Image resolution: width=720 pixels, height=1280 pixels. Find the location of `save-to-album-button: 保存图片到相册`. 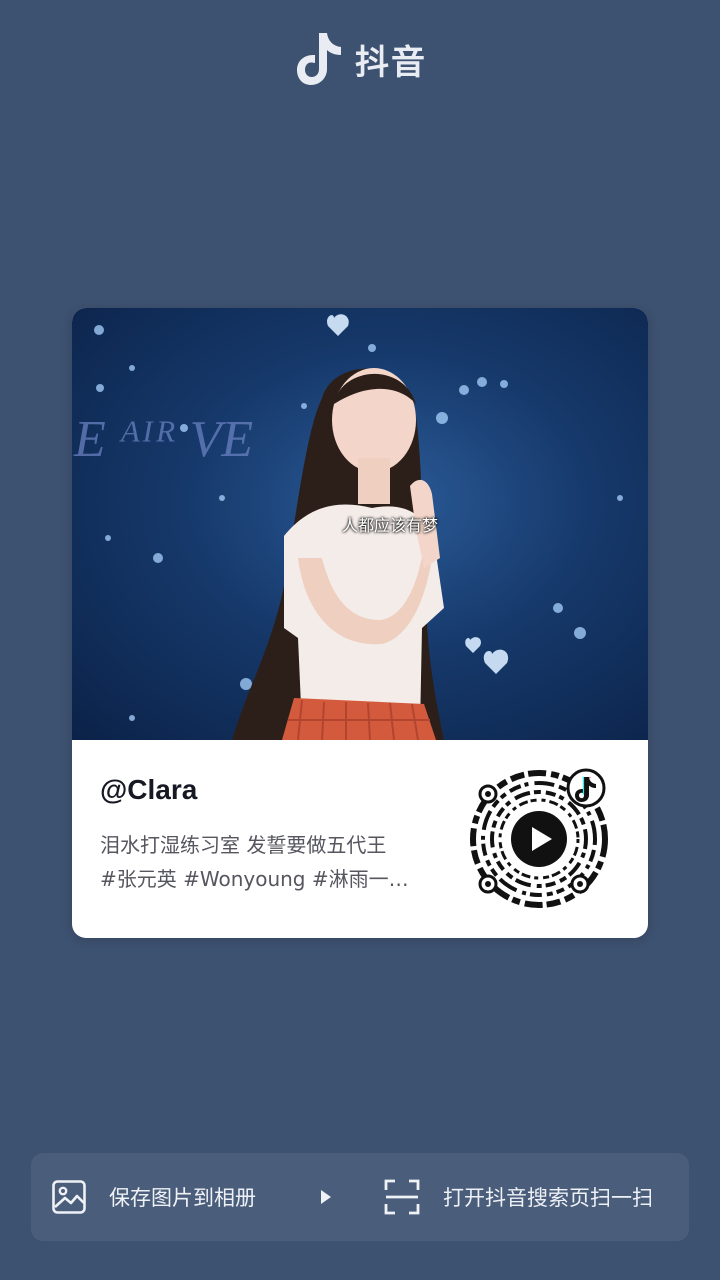

save-to-album-button: 保存图片到相册 is located at coordinates (153, 1197).